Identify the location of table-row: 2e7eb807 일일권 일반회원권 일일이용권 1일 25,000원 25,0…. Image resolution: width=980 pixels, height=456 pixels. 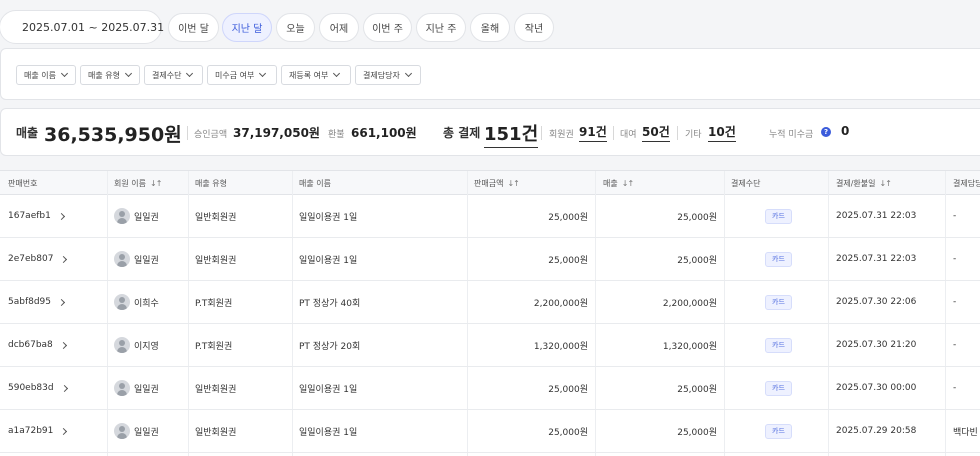
(490, 259).